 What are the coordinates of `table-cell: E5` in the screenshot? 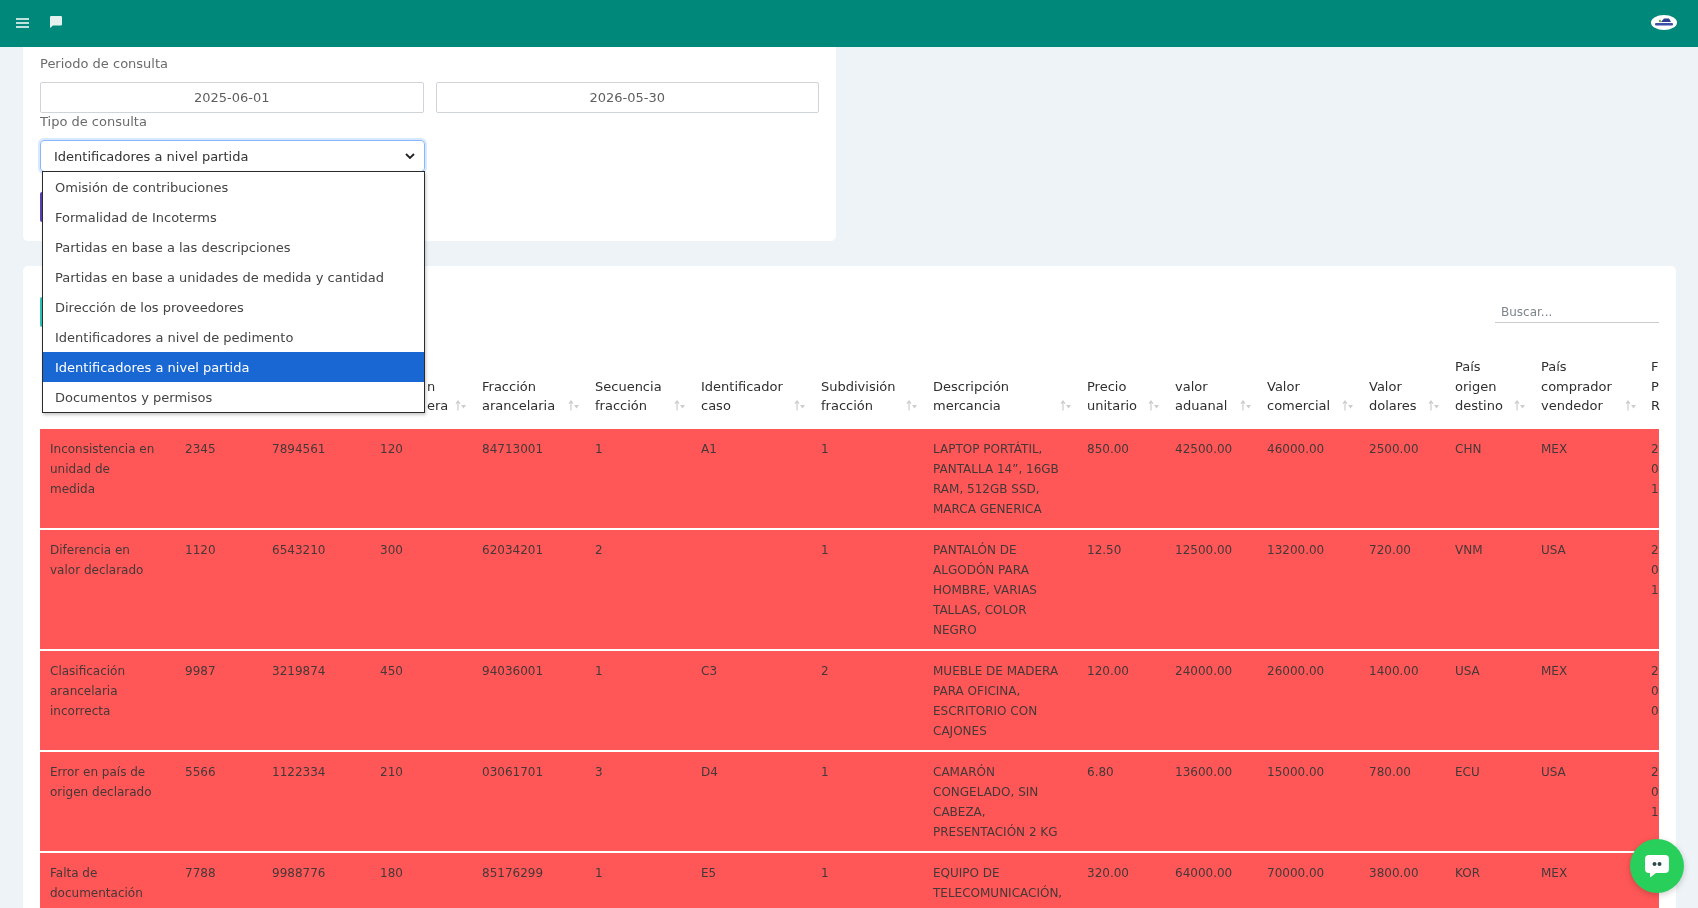 It's located at (751, 880).